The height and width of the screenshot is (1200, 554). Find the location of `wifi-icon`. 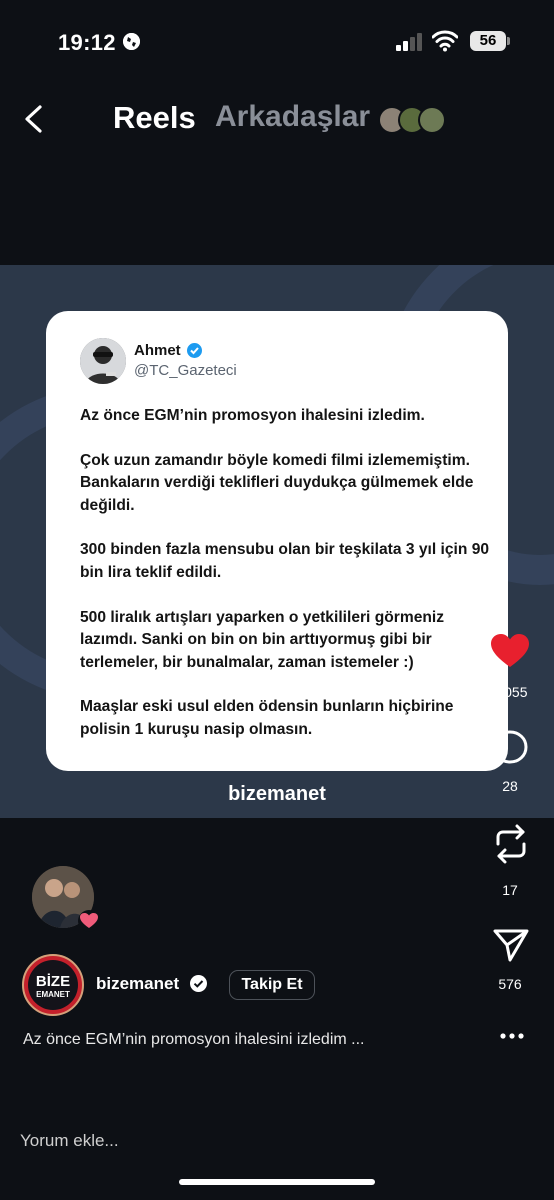

wifi-icon is located at coordinates (445, 41).